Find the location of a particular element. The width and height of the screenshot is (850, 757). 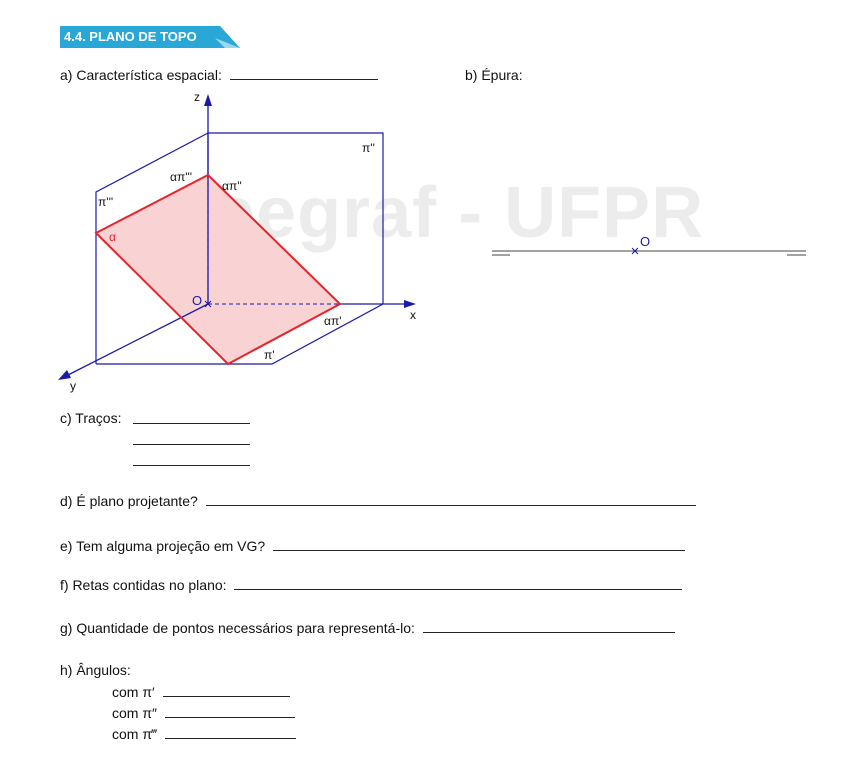

angle-row-pi1: com π′ is located at coordinates (201, 692).